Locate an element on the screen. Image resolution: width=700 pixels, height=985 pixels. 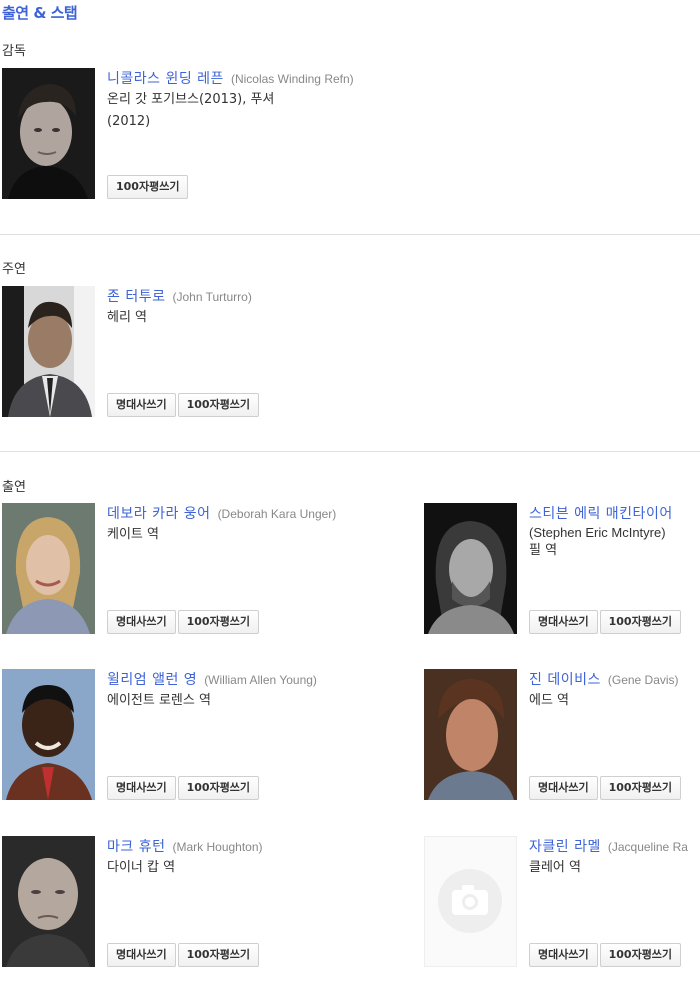
cast-role: 에이전트 로렌스 역 is located at coordinates (159, 700).